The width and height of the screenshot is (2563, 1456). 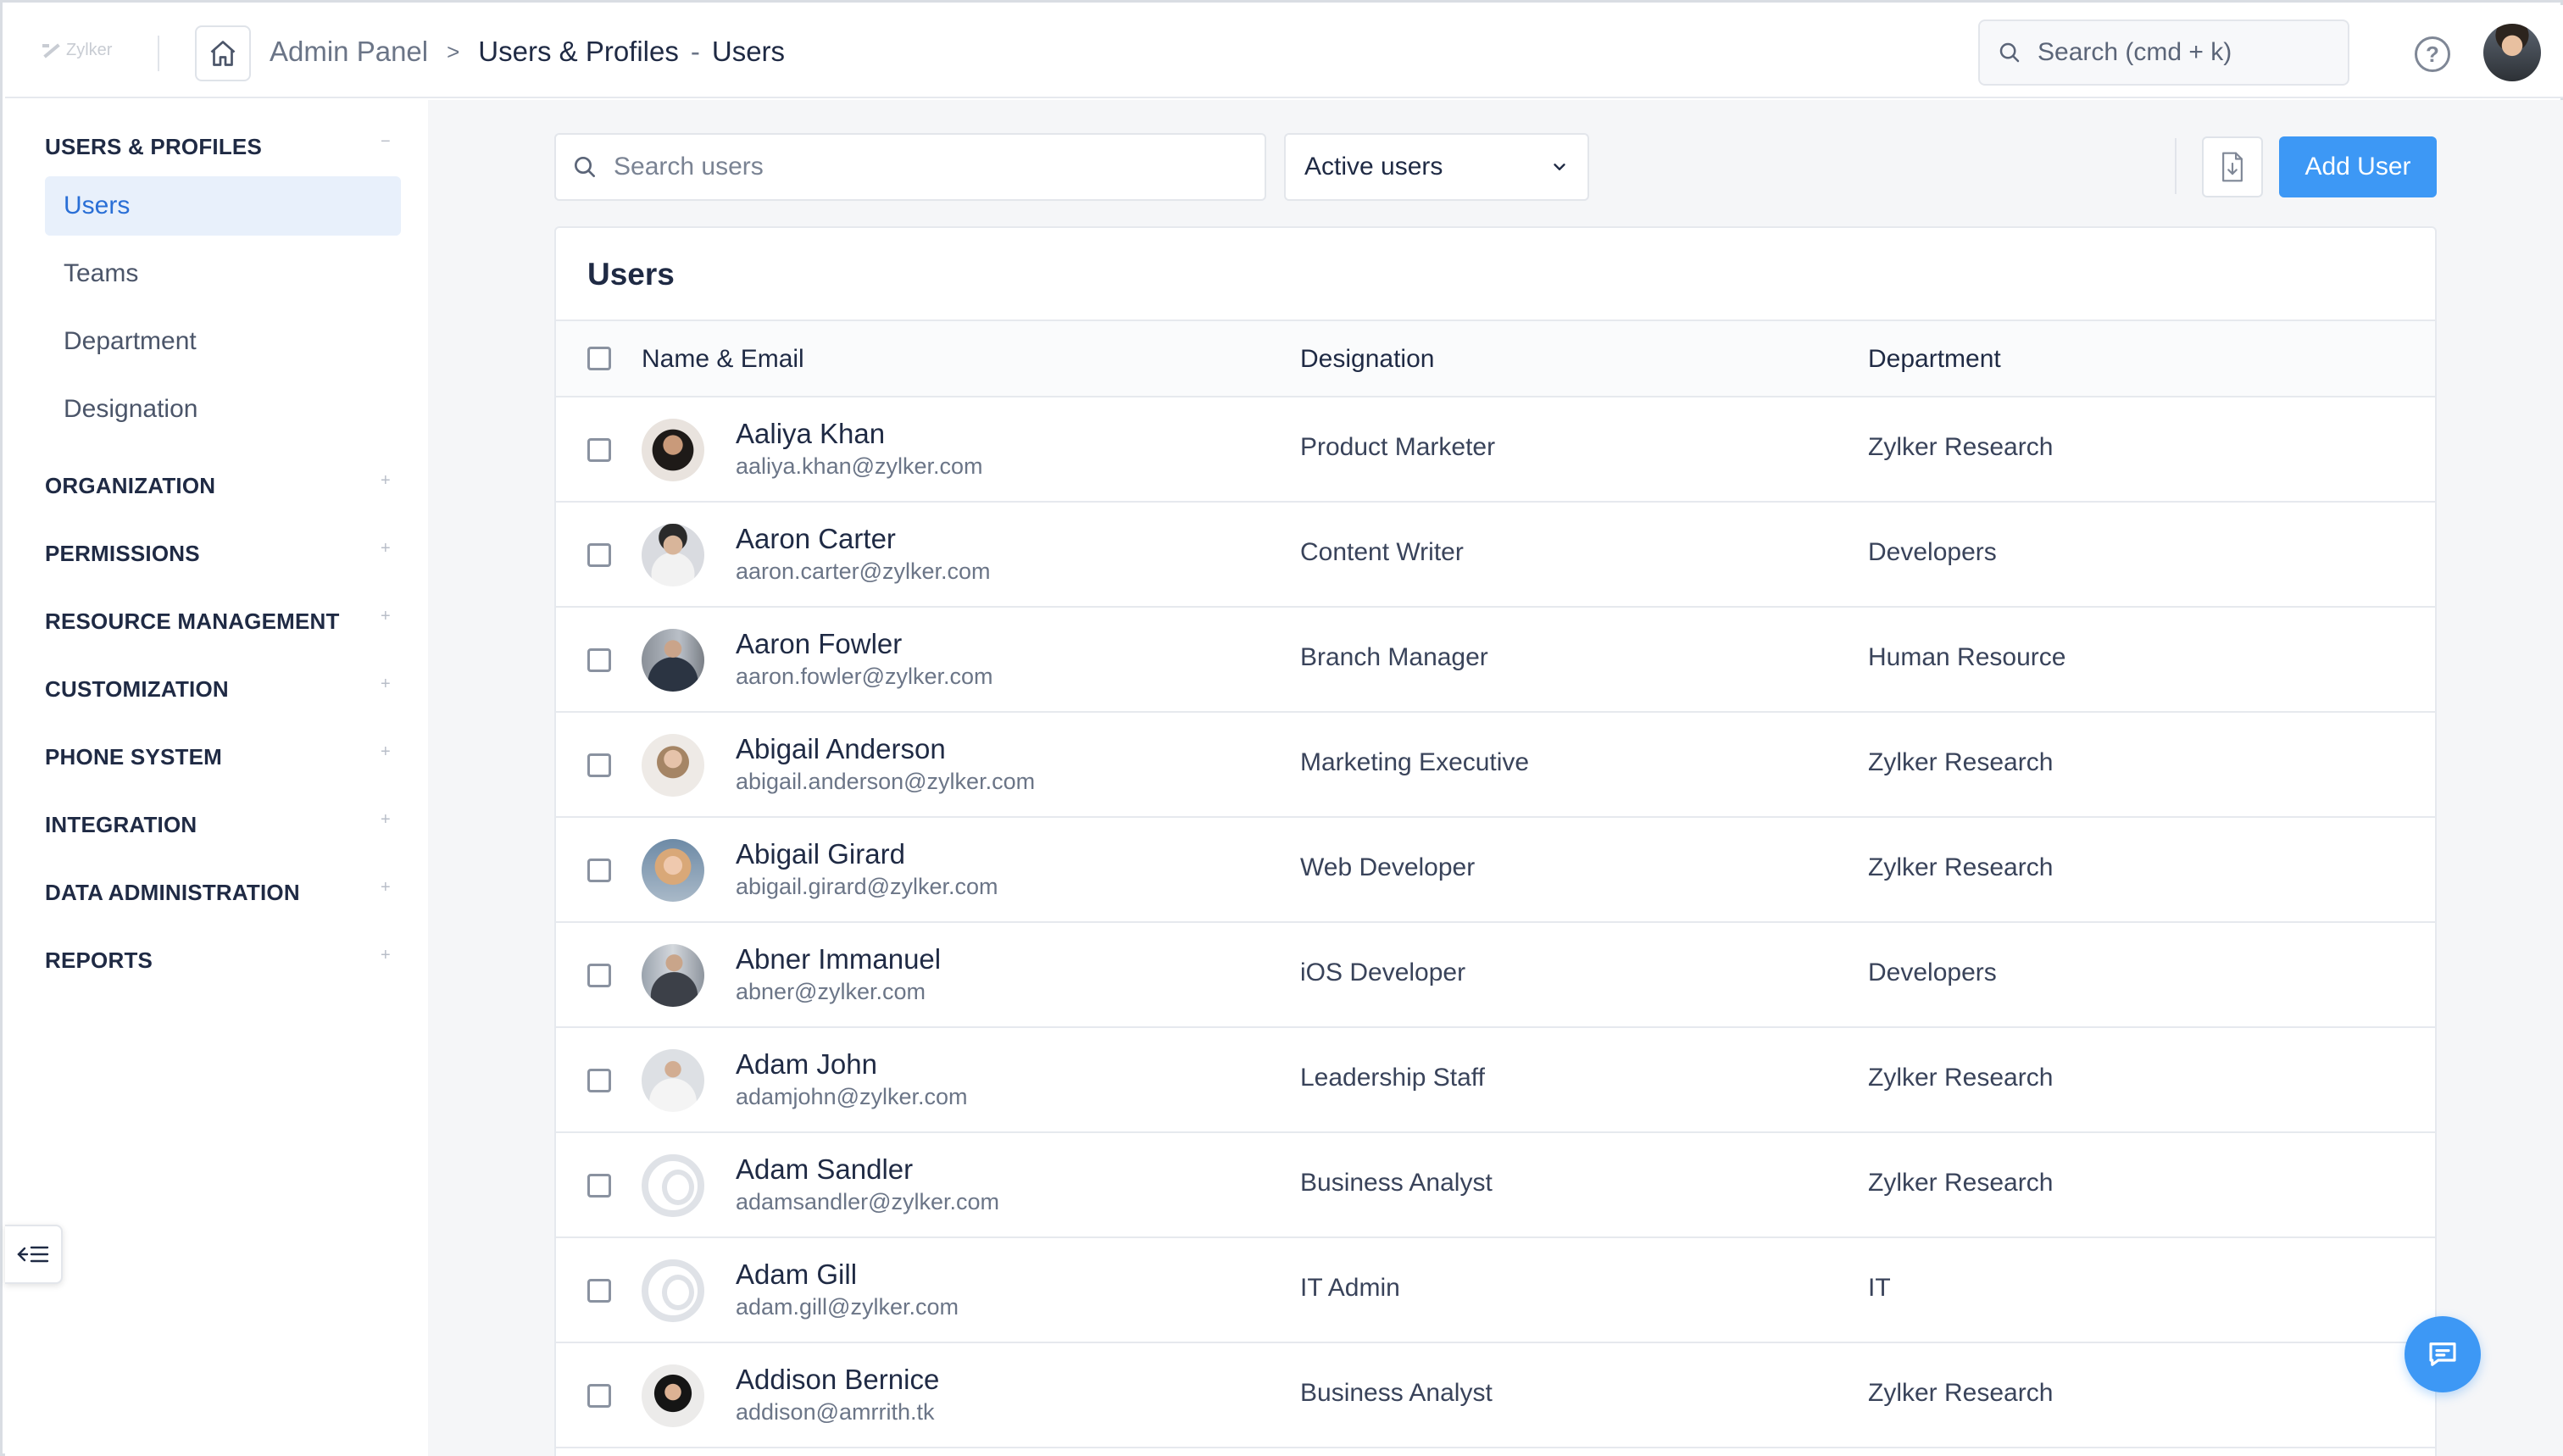 I want to click on toolbar-divider, so click(x=2176, y=166).